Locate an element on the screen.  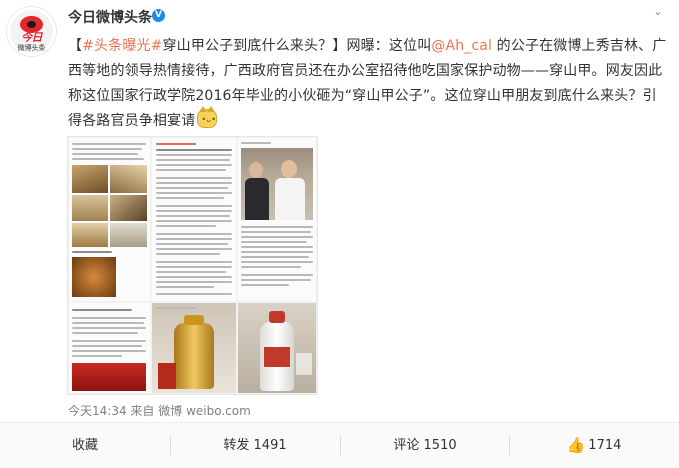
two-men-photo is located at coordinates (277, 184).